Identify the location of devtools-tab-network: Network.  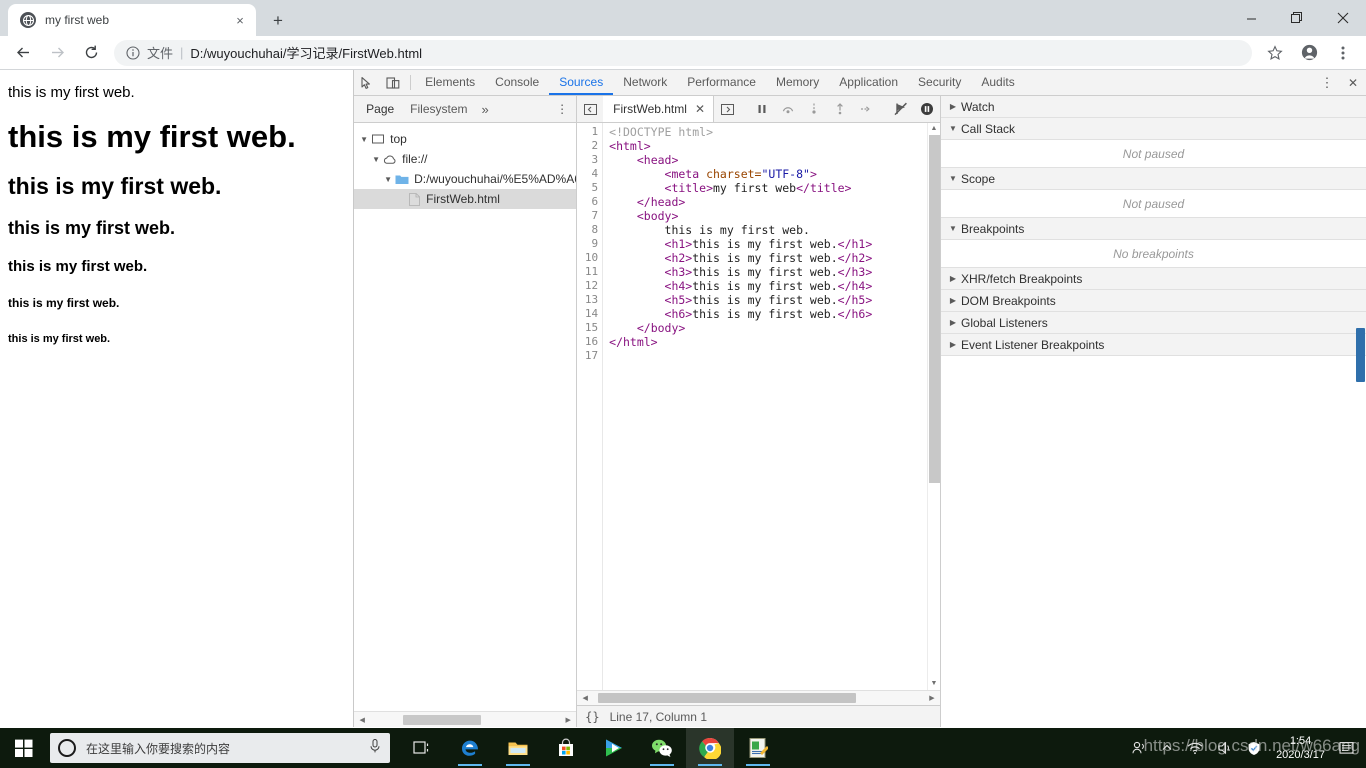
(645, 82).